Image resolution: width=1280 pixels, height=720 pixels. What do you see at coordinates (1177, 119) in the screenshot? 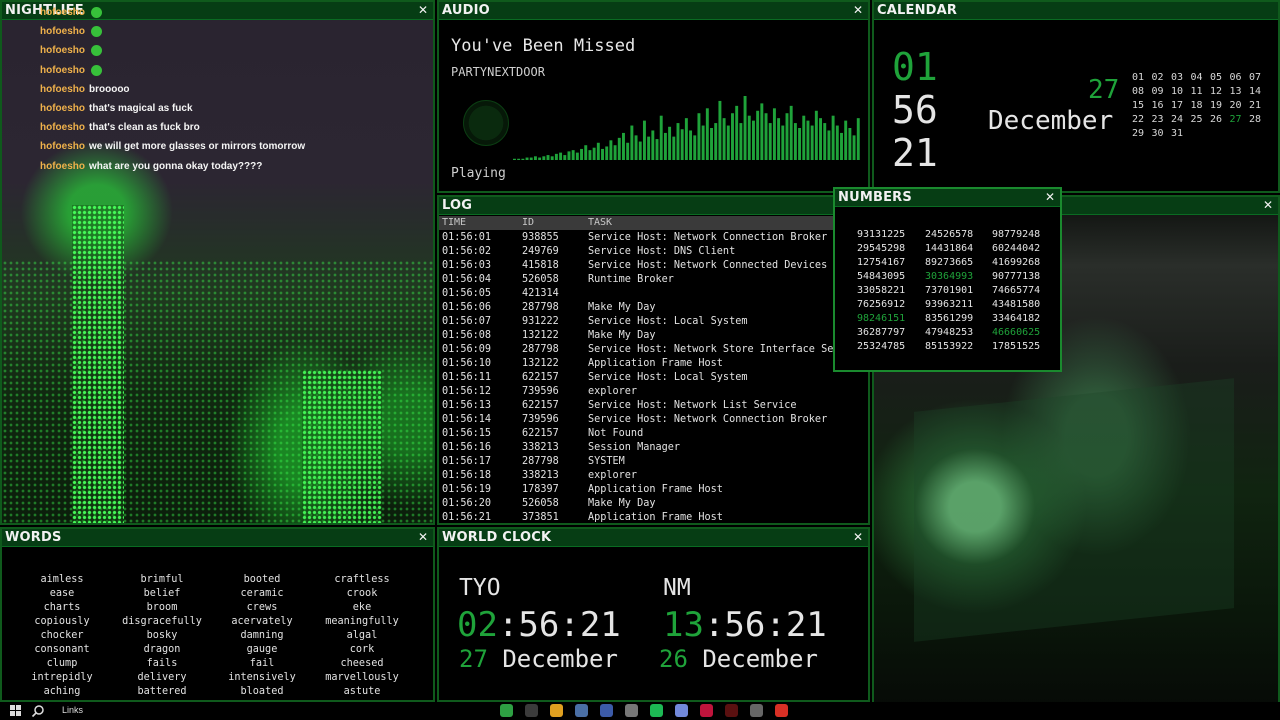
I see `calendar-day-cell: 24` at bounding box center [1177, 119].